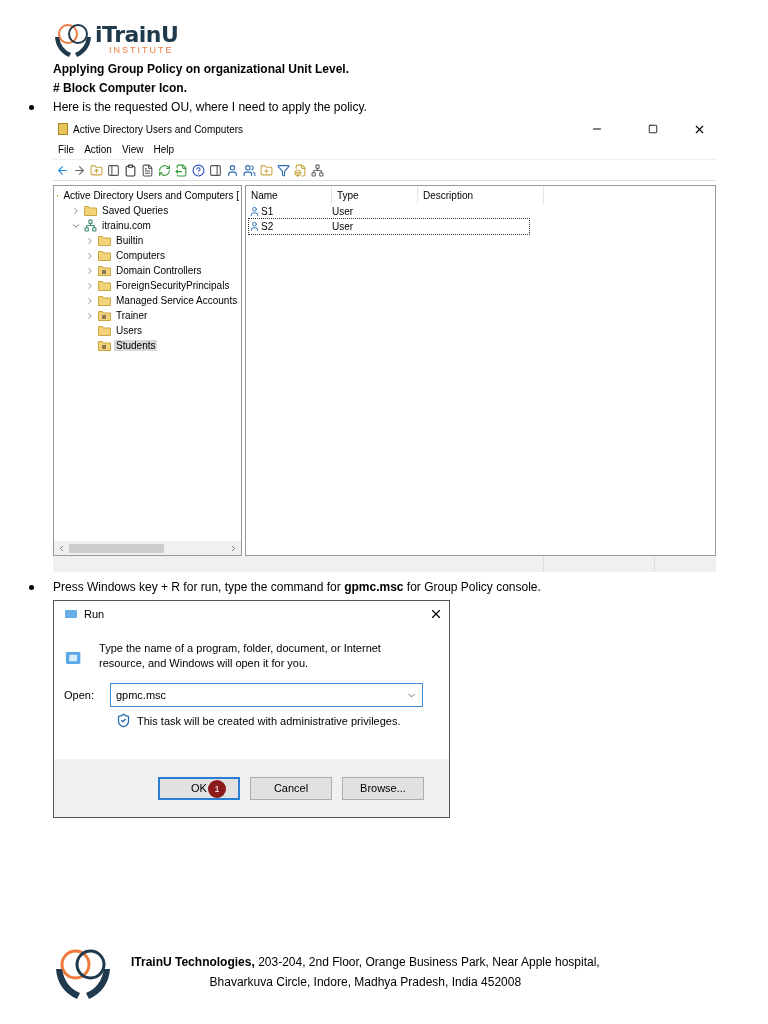 The height and width of the screenshot is (1024, 768). I want to click on tree-item: Trainer, so click(132, 315).